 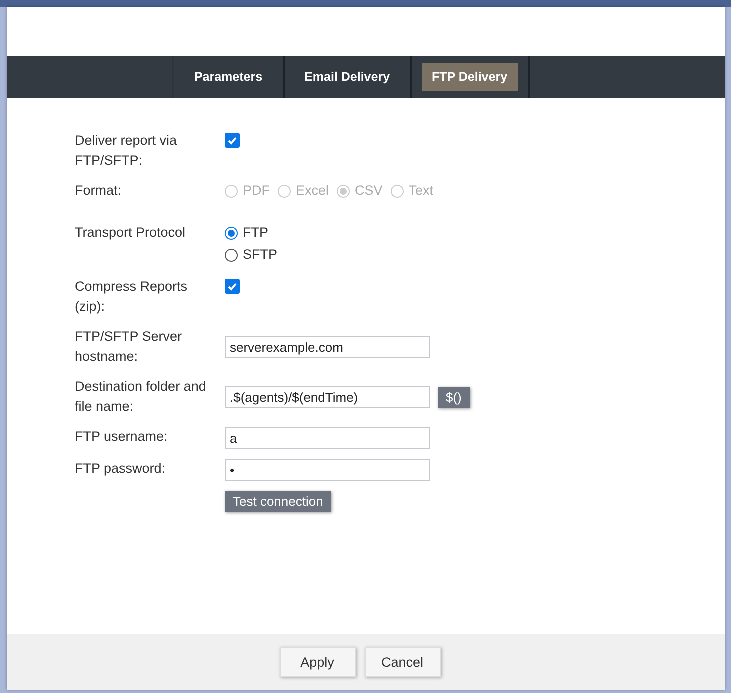 What do you see at coordinates (470, 77) in the screenshot?
I see `tab: FTP Delivery` at bounding box center [470, 77].